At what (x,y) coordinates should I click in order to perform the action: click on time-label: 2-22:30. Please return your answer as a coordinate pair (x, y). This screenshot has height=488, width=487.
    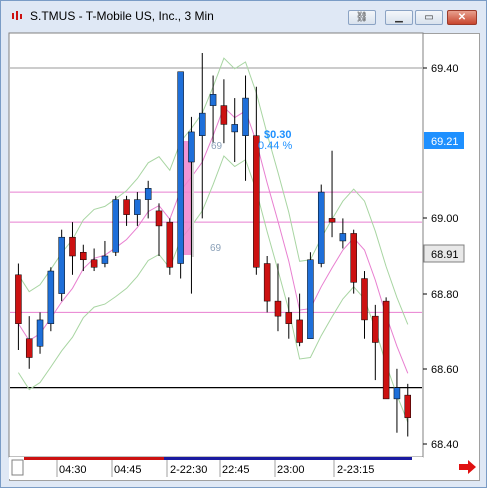
    Looking at the image, I should click on (188, 470).